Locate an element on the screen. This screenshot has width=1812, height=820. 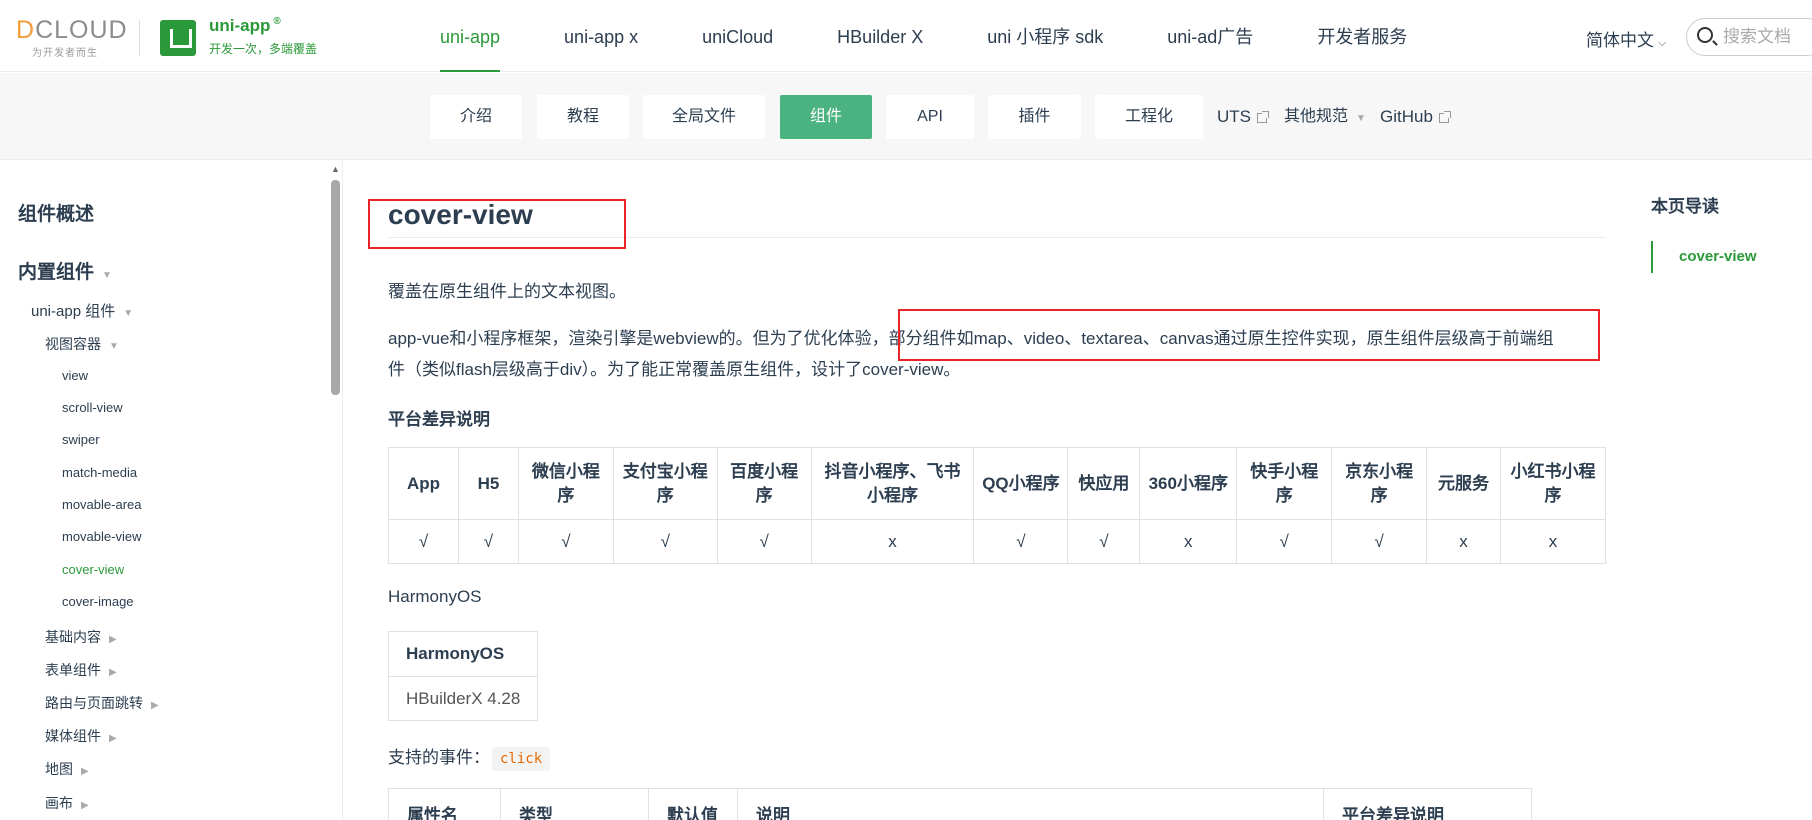
sidebar-item-cover-view: cover-view is located at coordinates (93, 569).